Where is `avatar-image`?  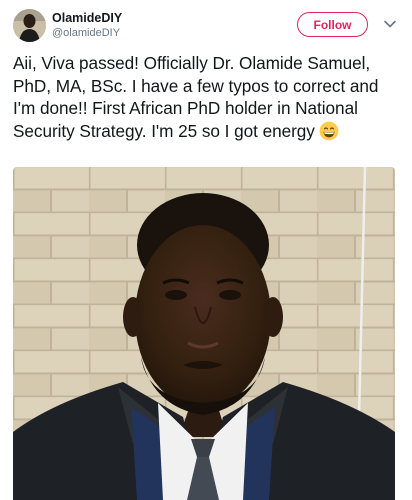 avatar-image is located at coordinates (29, 25).